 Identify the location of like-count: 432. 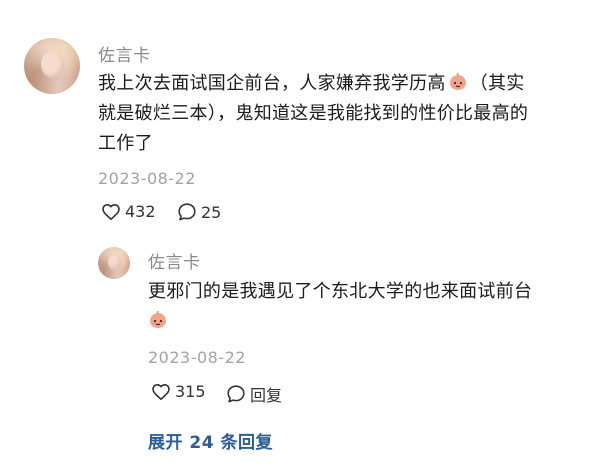
(140, 211).